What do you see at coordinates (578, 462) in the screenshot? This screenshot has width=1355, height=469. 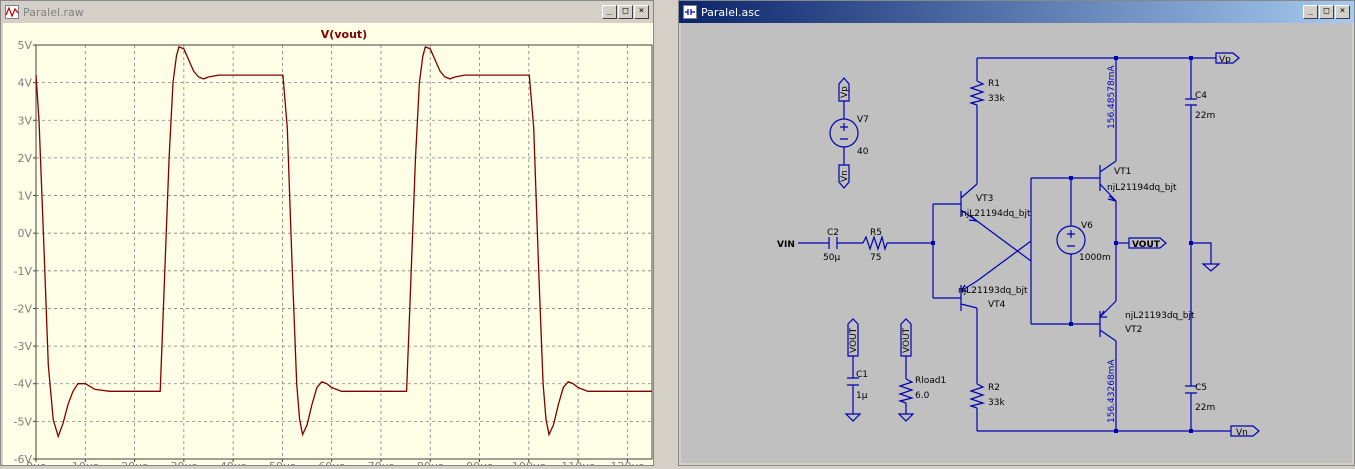 I see `x-tick-label: 110µs` at bounding box center [578, 462].